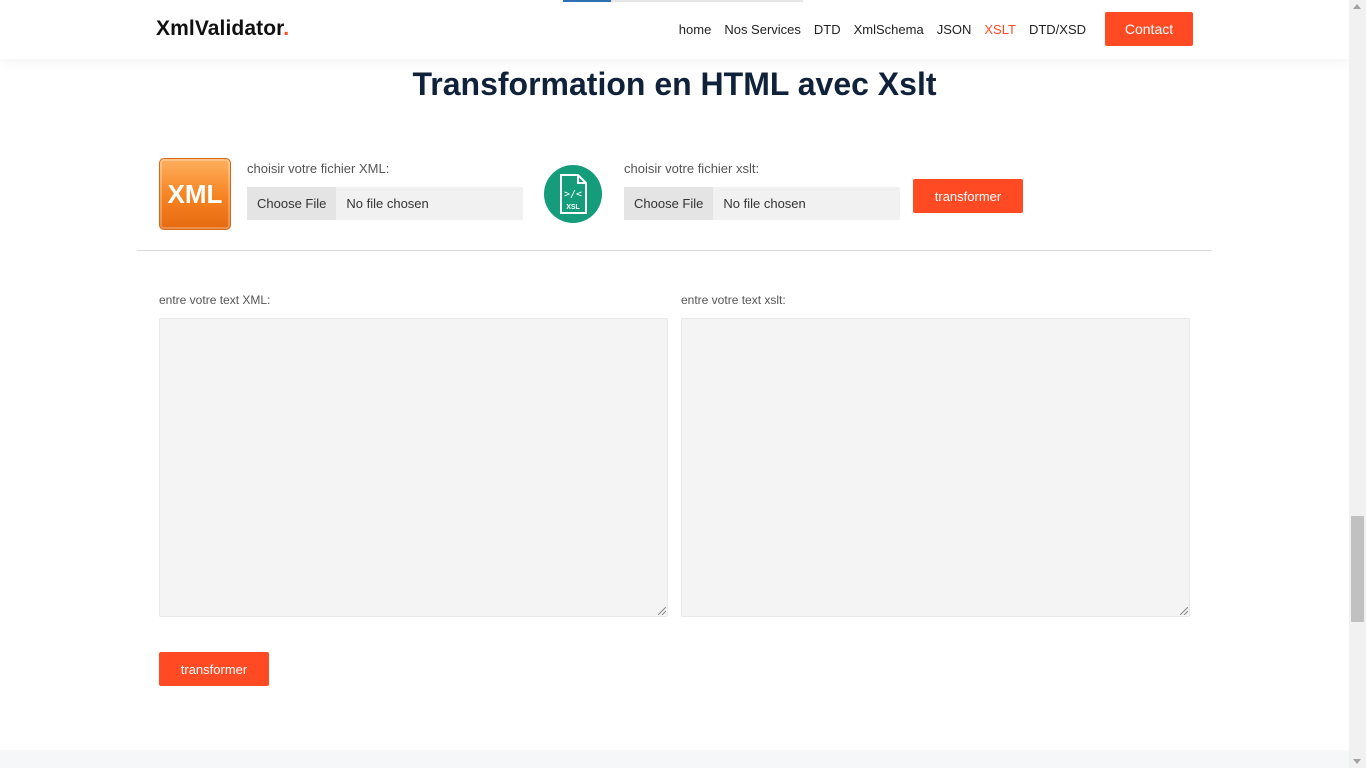 The image size is (1366, 768). I want to click on xml-choose-file-button: Choose File, so click(292, 203).